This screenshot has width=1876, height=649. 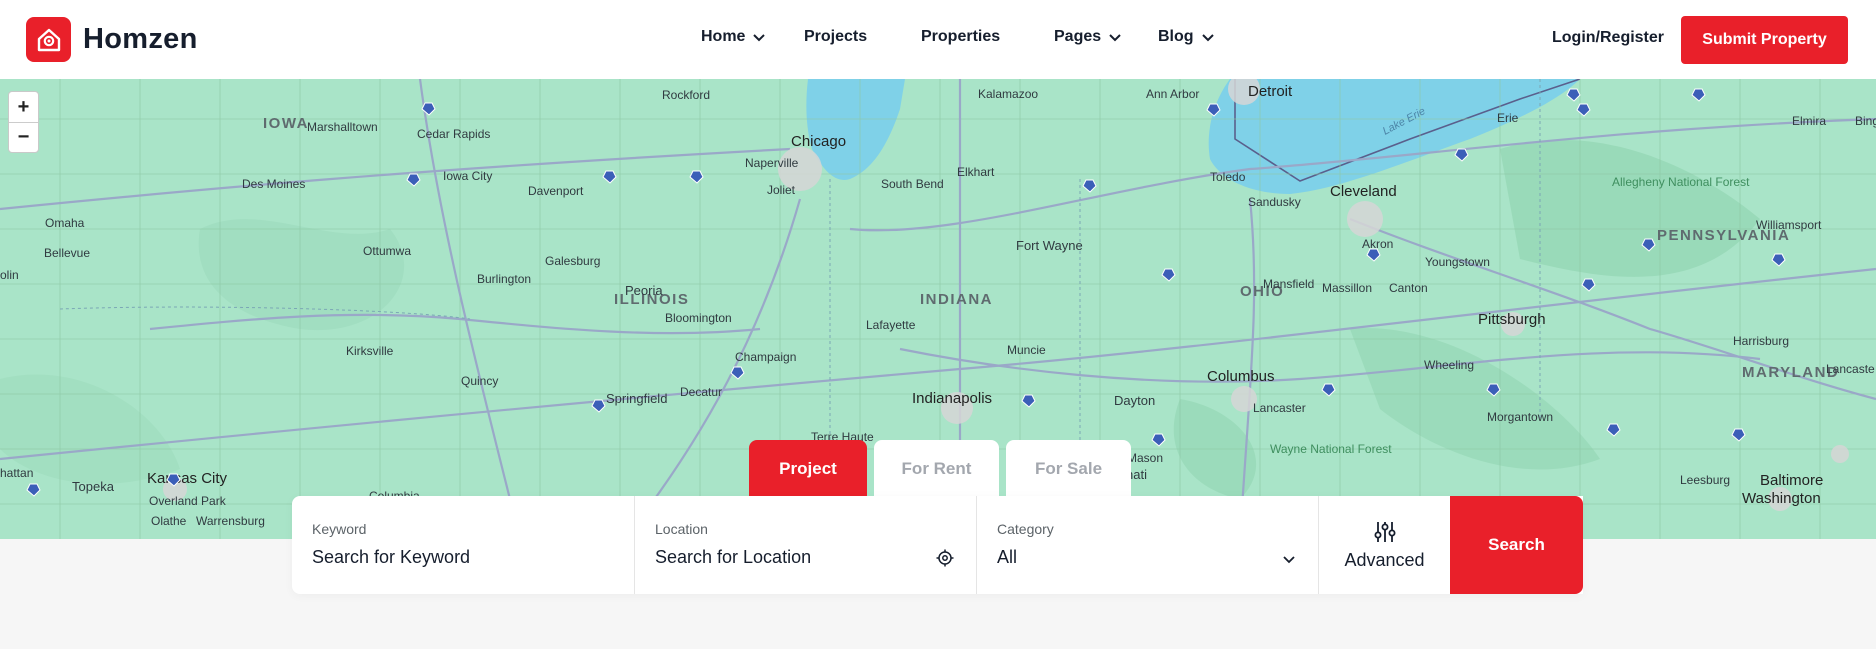 I want to click on map-zoom-control: + −, so click(x=23, y=122).